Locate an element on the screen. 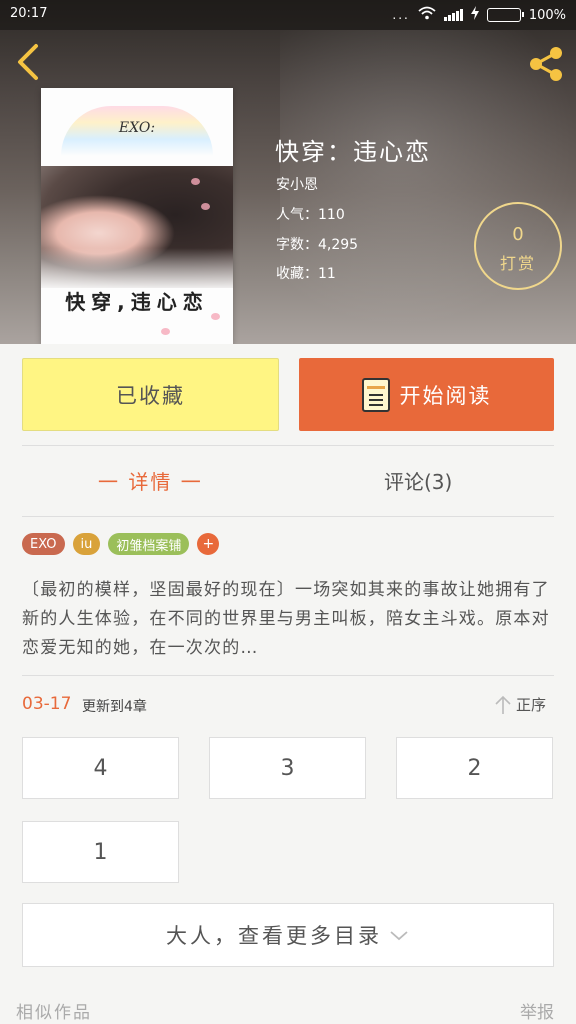 The width and height of the screenshot is (576, 1024). chevron-left-icon is located at coordinates (28, 62).